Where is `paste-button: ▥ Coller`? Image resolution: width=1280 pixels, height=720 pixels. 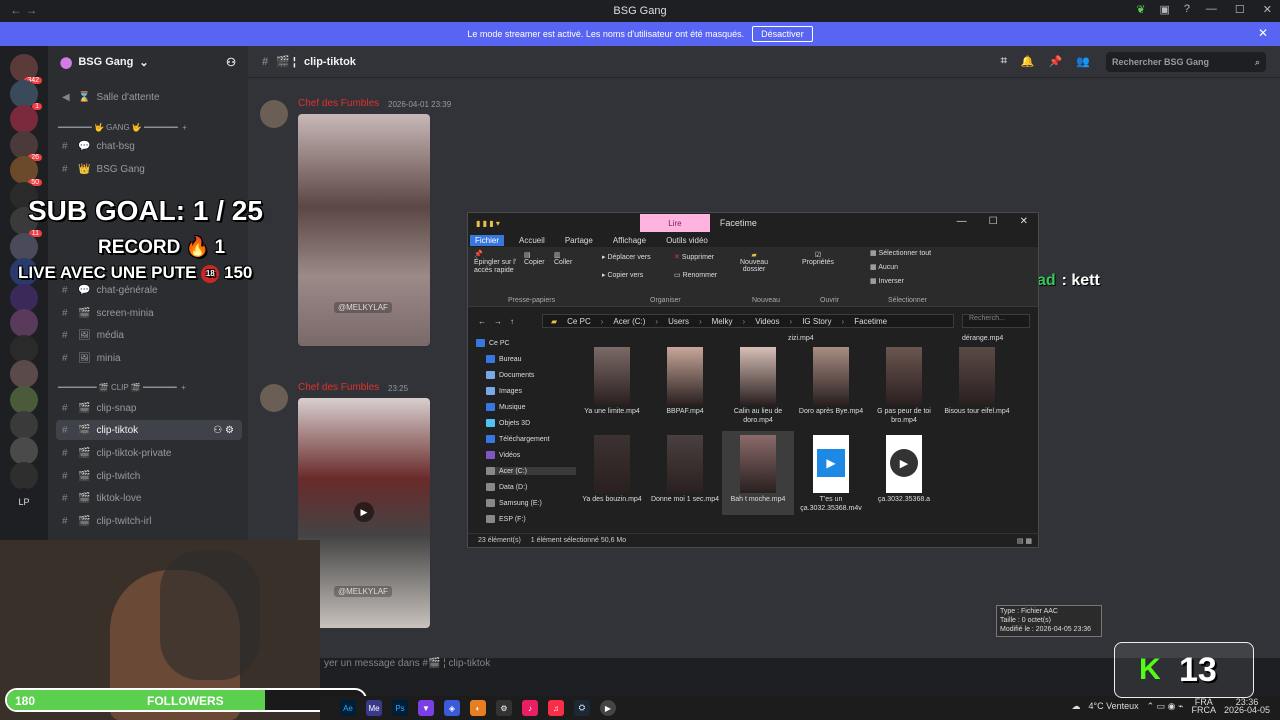 paste-button: ▥ Coller is located at coordinates (563, 258).